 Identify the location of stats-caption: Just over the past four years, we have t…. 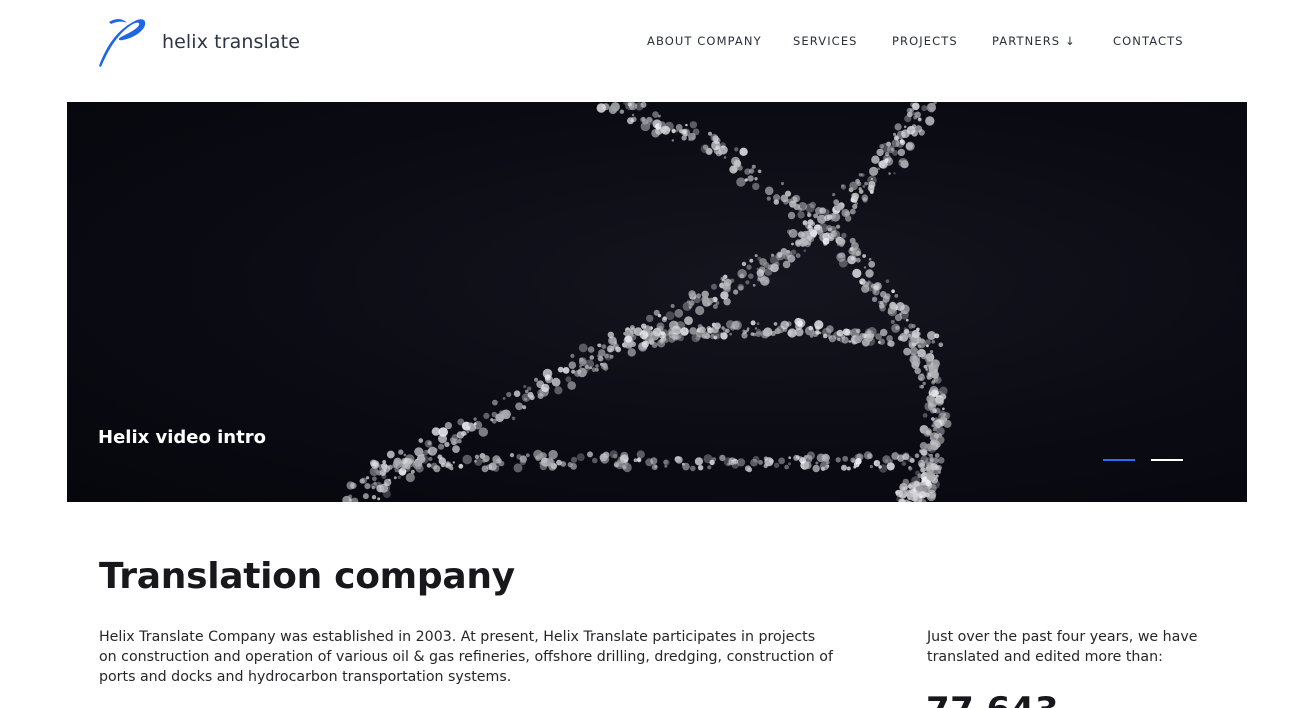
(1062, 647).